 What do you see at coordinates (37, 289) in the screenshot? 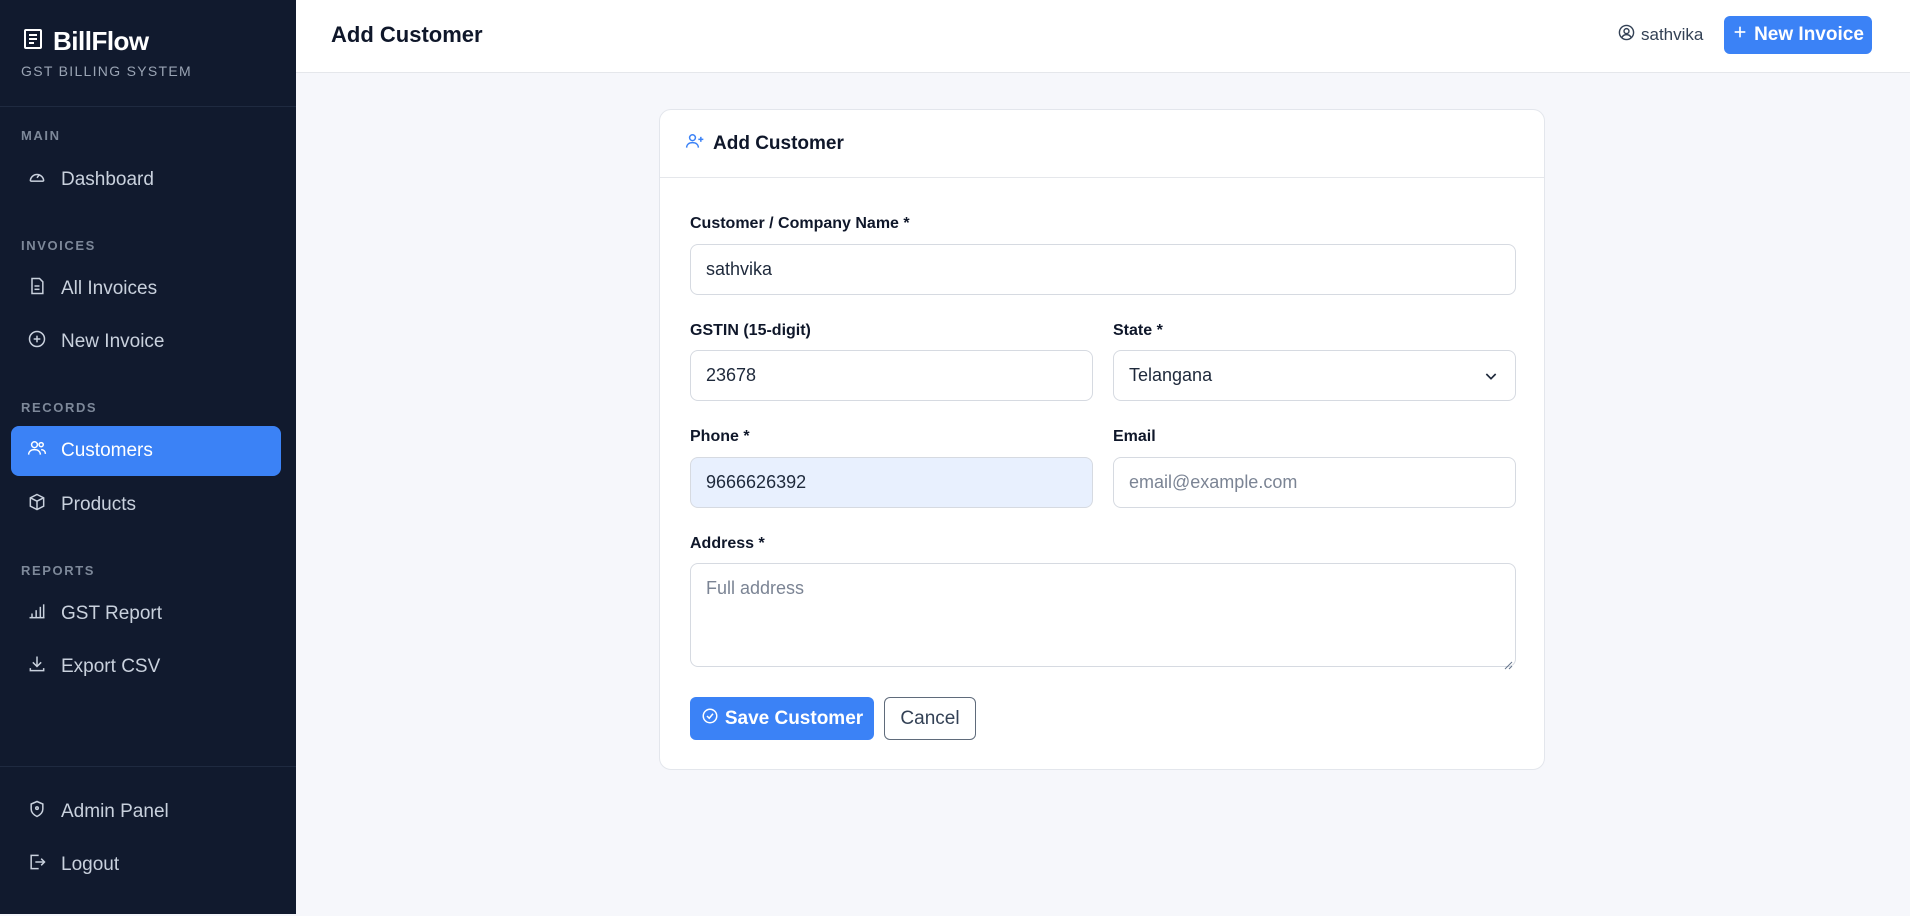
I see `document-icon` at bounding box center [37, 289].